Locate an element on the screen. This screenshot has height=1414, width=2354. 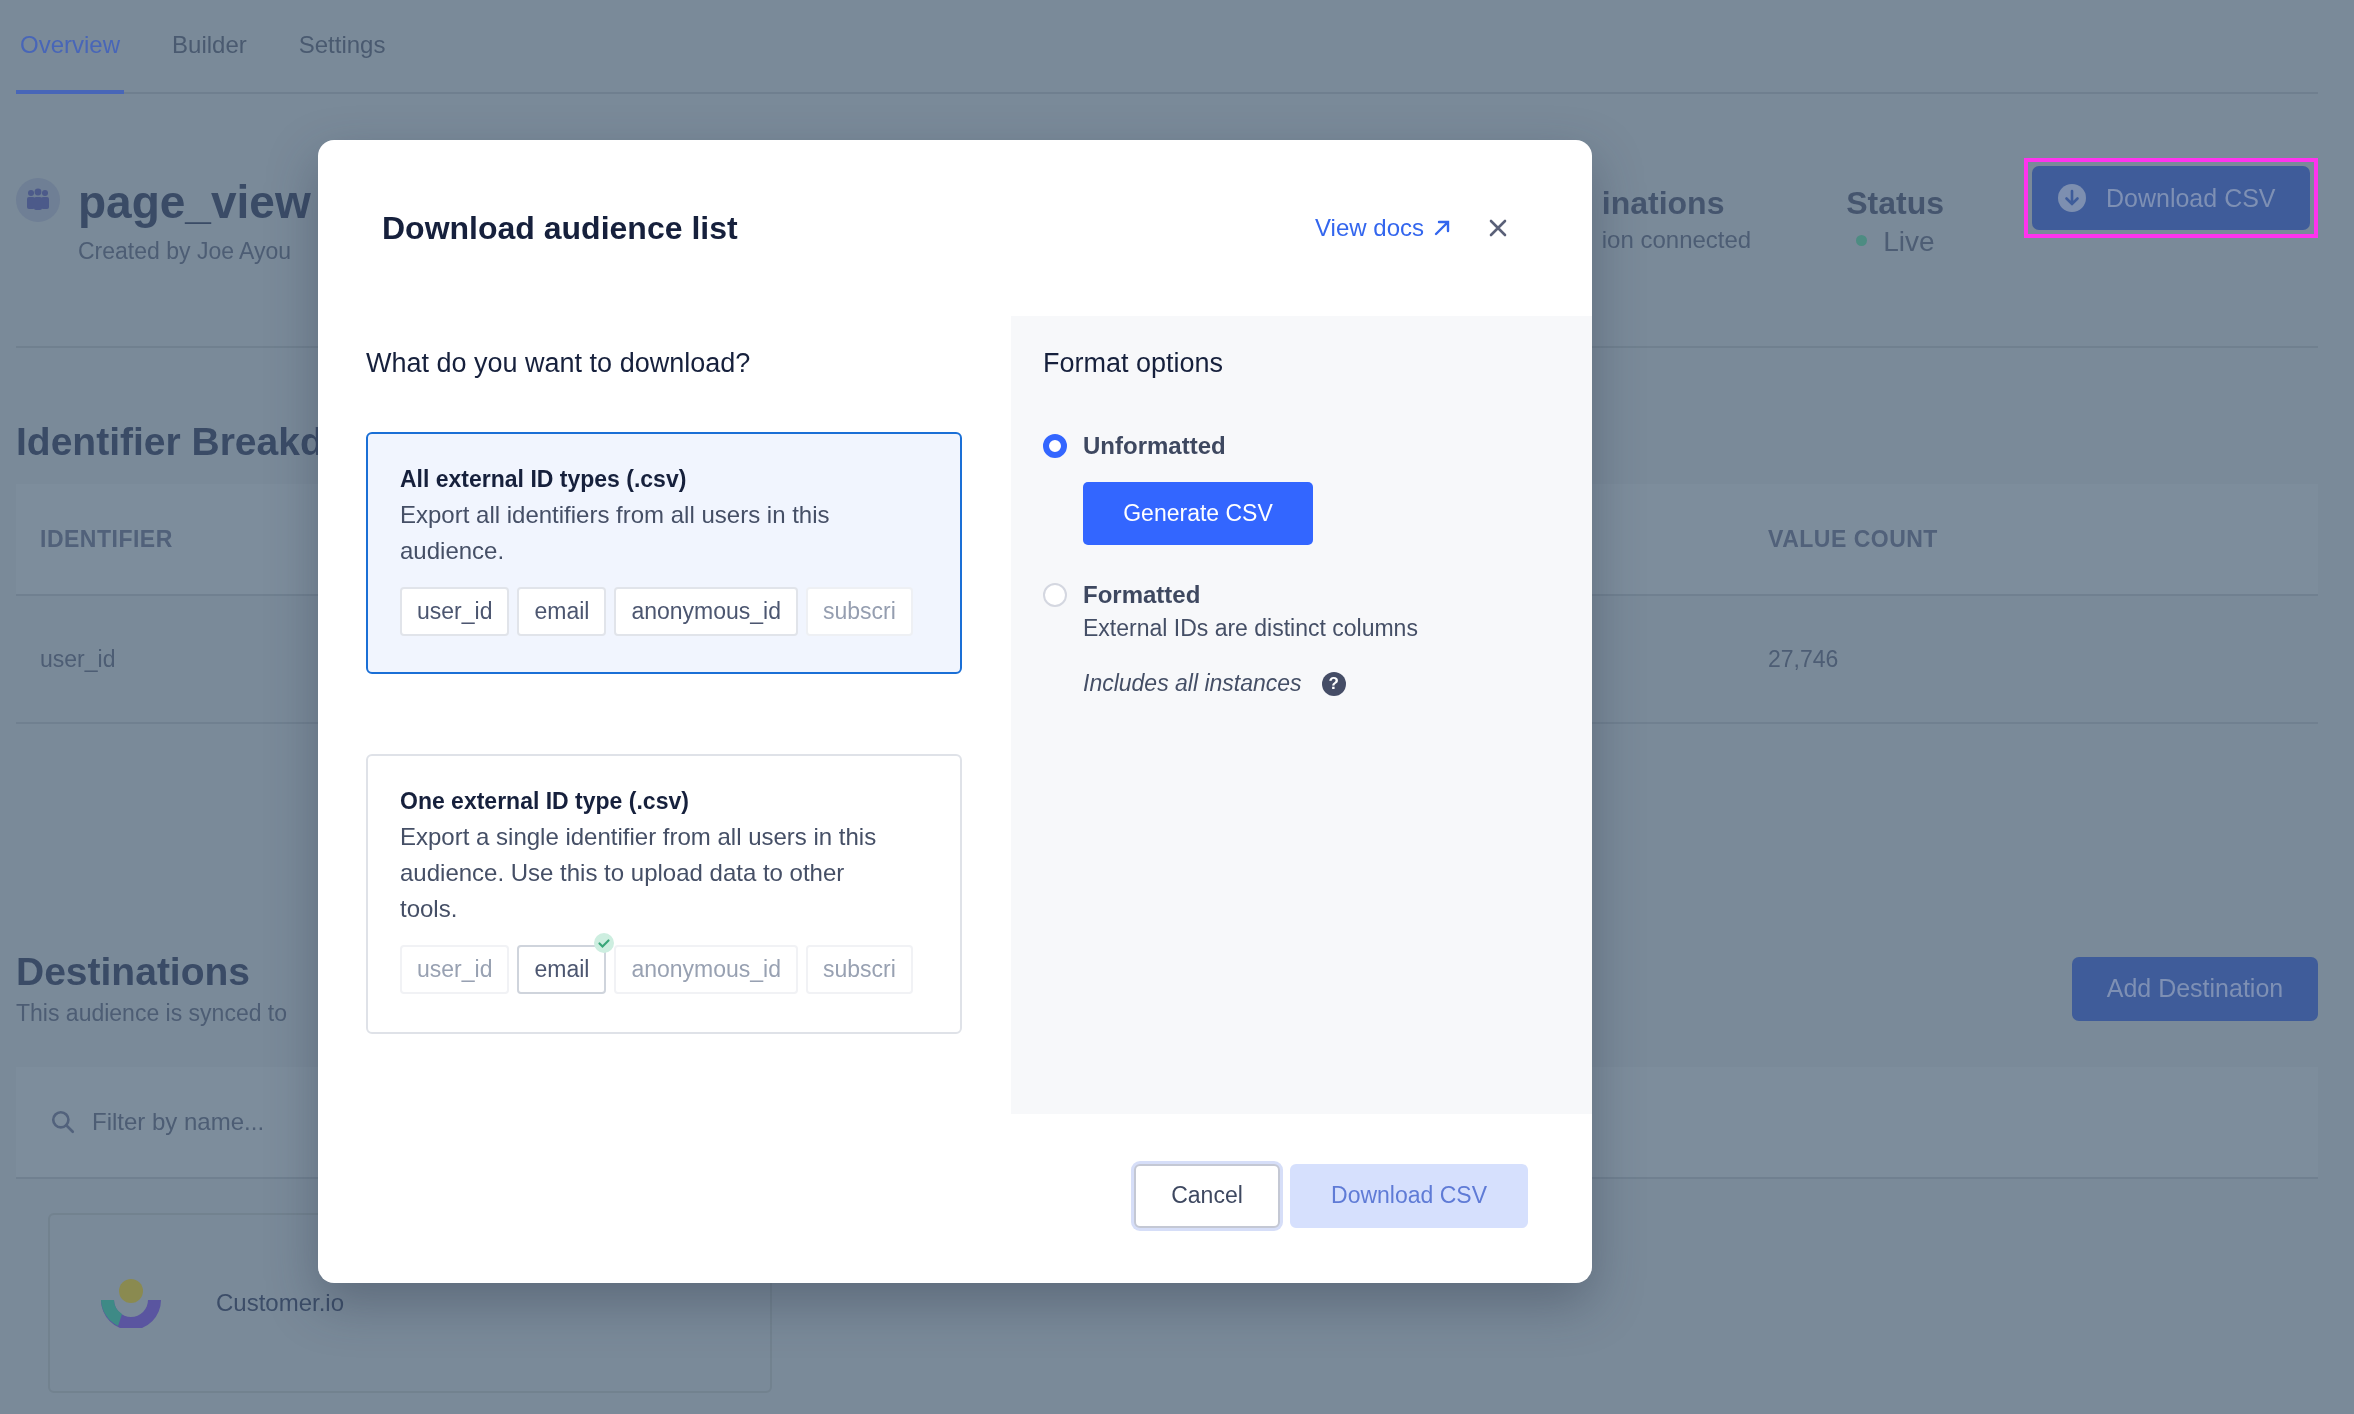
option-description: Export all identifiers from all users in this audience. is located at coordinates (615, 533).